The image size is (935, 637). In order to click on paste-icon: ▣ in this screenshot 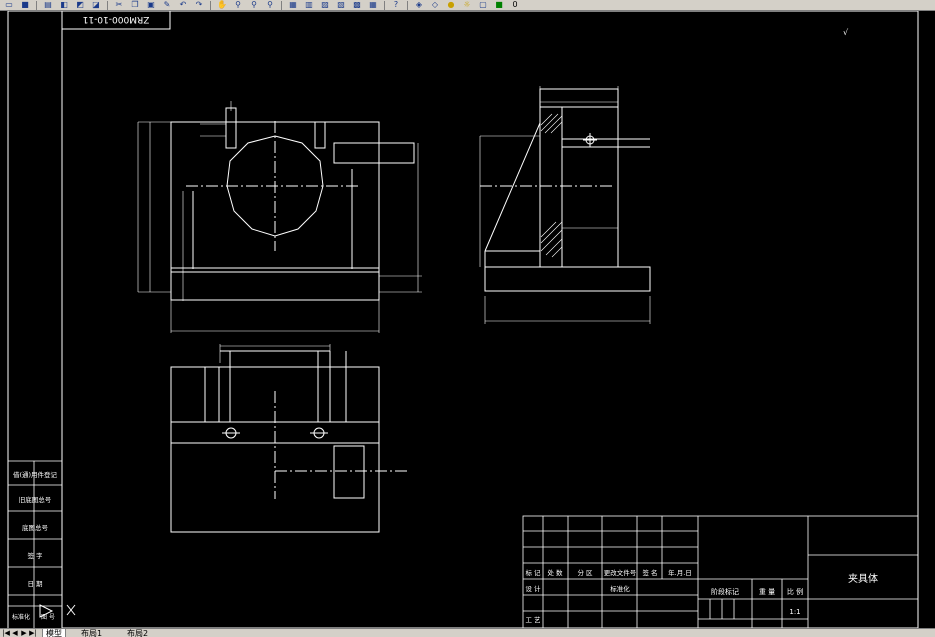, I will do `click(151, 5)`.